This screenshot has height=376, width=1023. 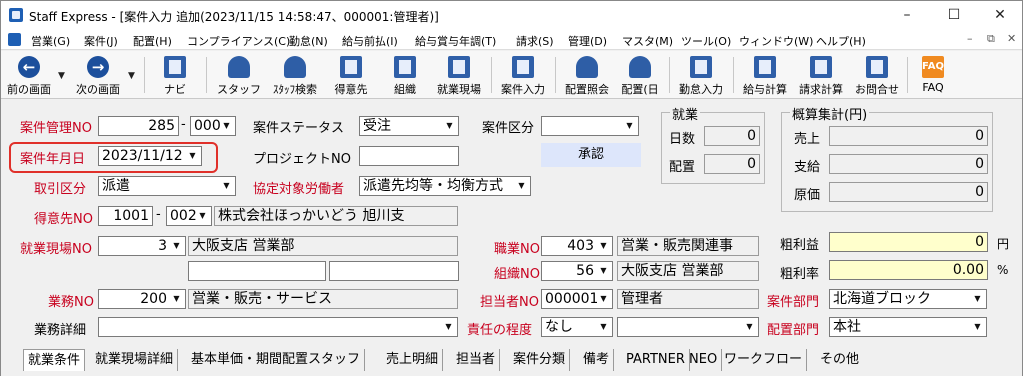 What do you see at coordinates (517, 274) in the screenshot?
I see `organization-no-label: 組織NO` at bounding box center [517, 274].